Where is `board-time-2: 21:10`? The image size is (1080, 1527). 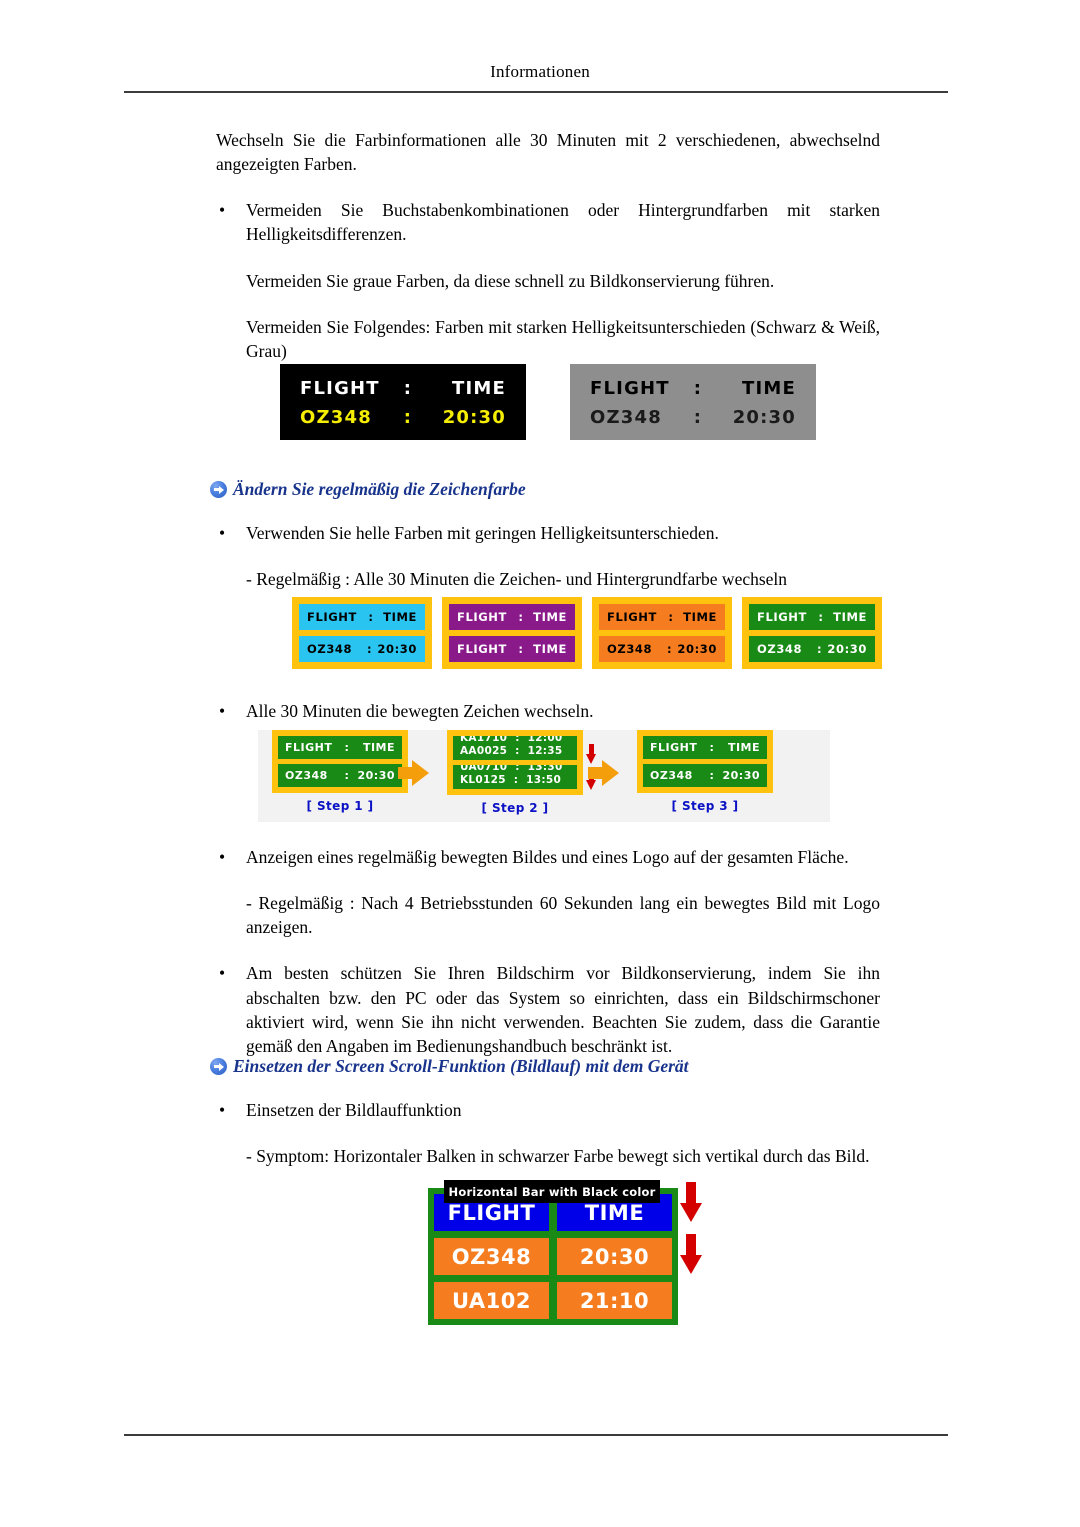 board-time-2: 21:10 is located at coordinates (614, 1300).